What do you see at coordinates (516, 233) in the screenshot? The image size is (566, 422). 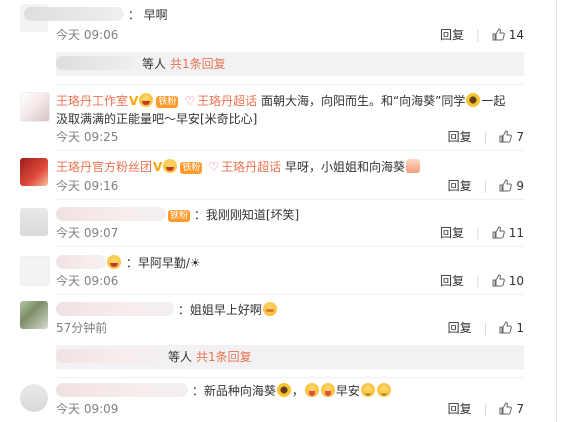 I see `like-count: 11` at bounding box center [516, 233].